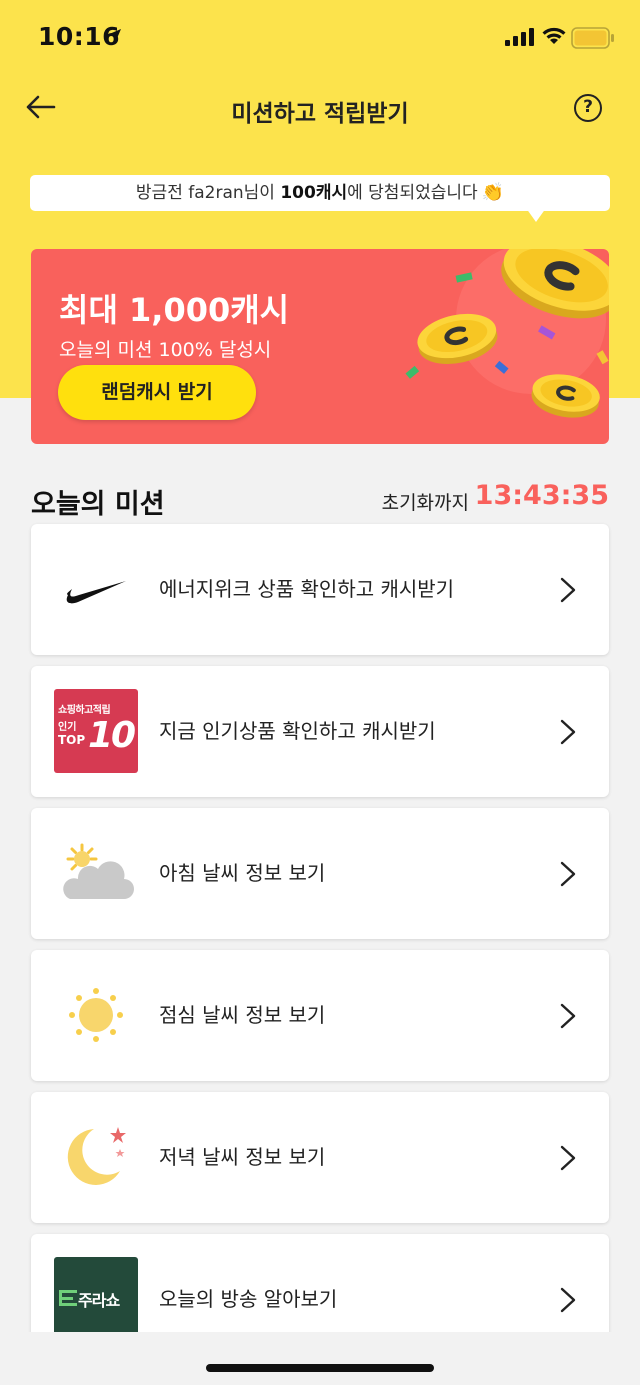 This screenshot has height=1385, width=640. I want to click on ticker-highlight: 100캐시, so click(314, 193).